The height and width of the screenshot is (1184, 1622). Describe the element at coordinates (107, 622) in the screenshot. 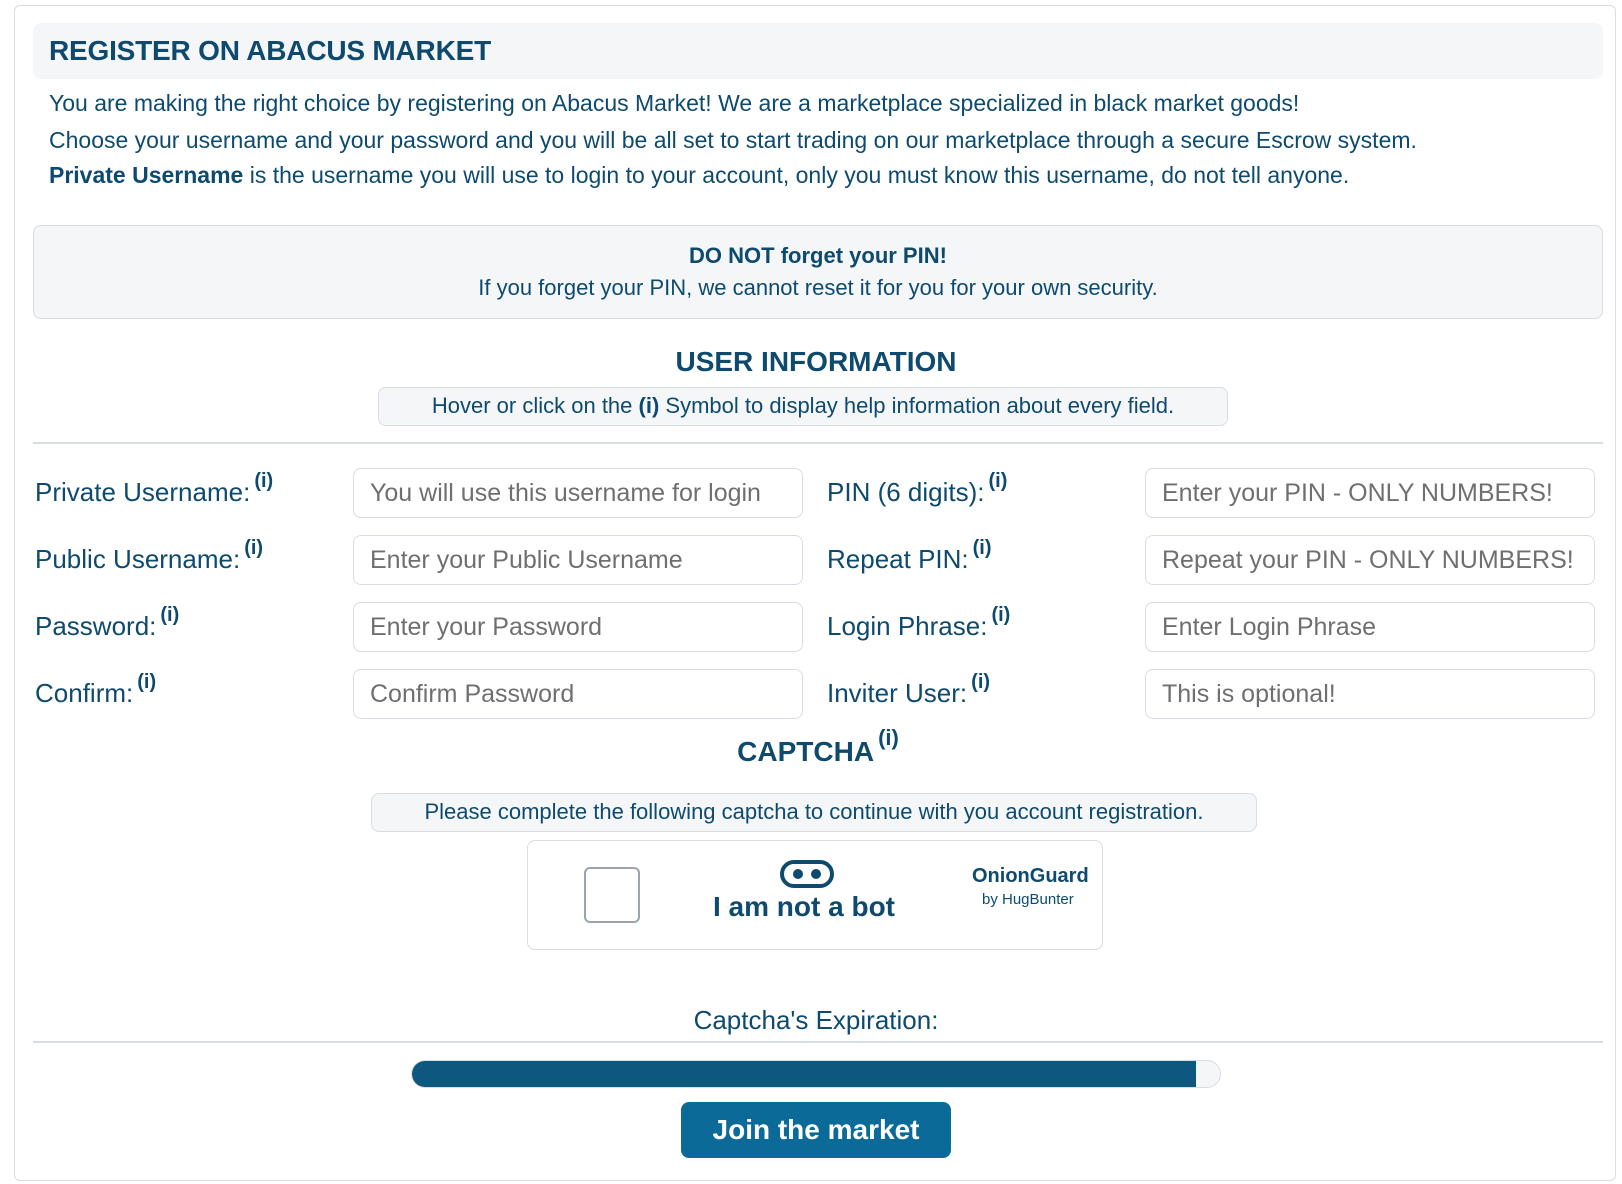

I see `password-label: Password: (i)` at that location.